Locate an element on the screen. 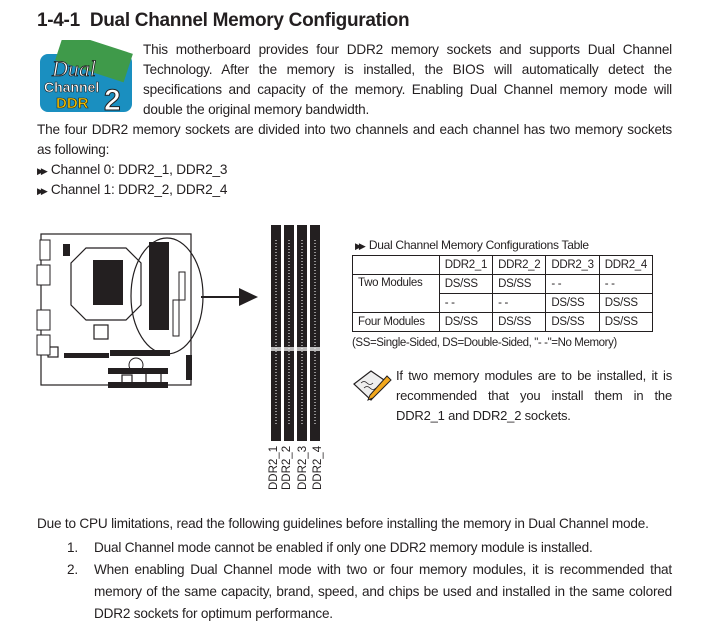  slot-labels: DDR2_1 DDR2_2 DDR2_3 DDR2_4 is located at coordinates (300, 468).